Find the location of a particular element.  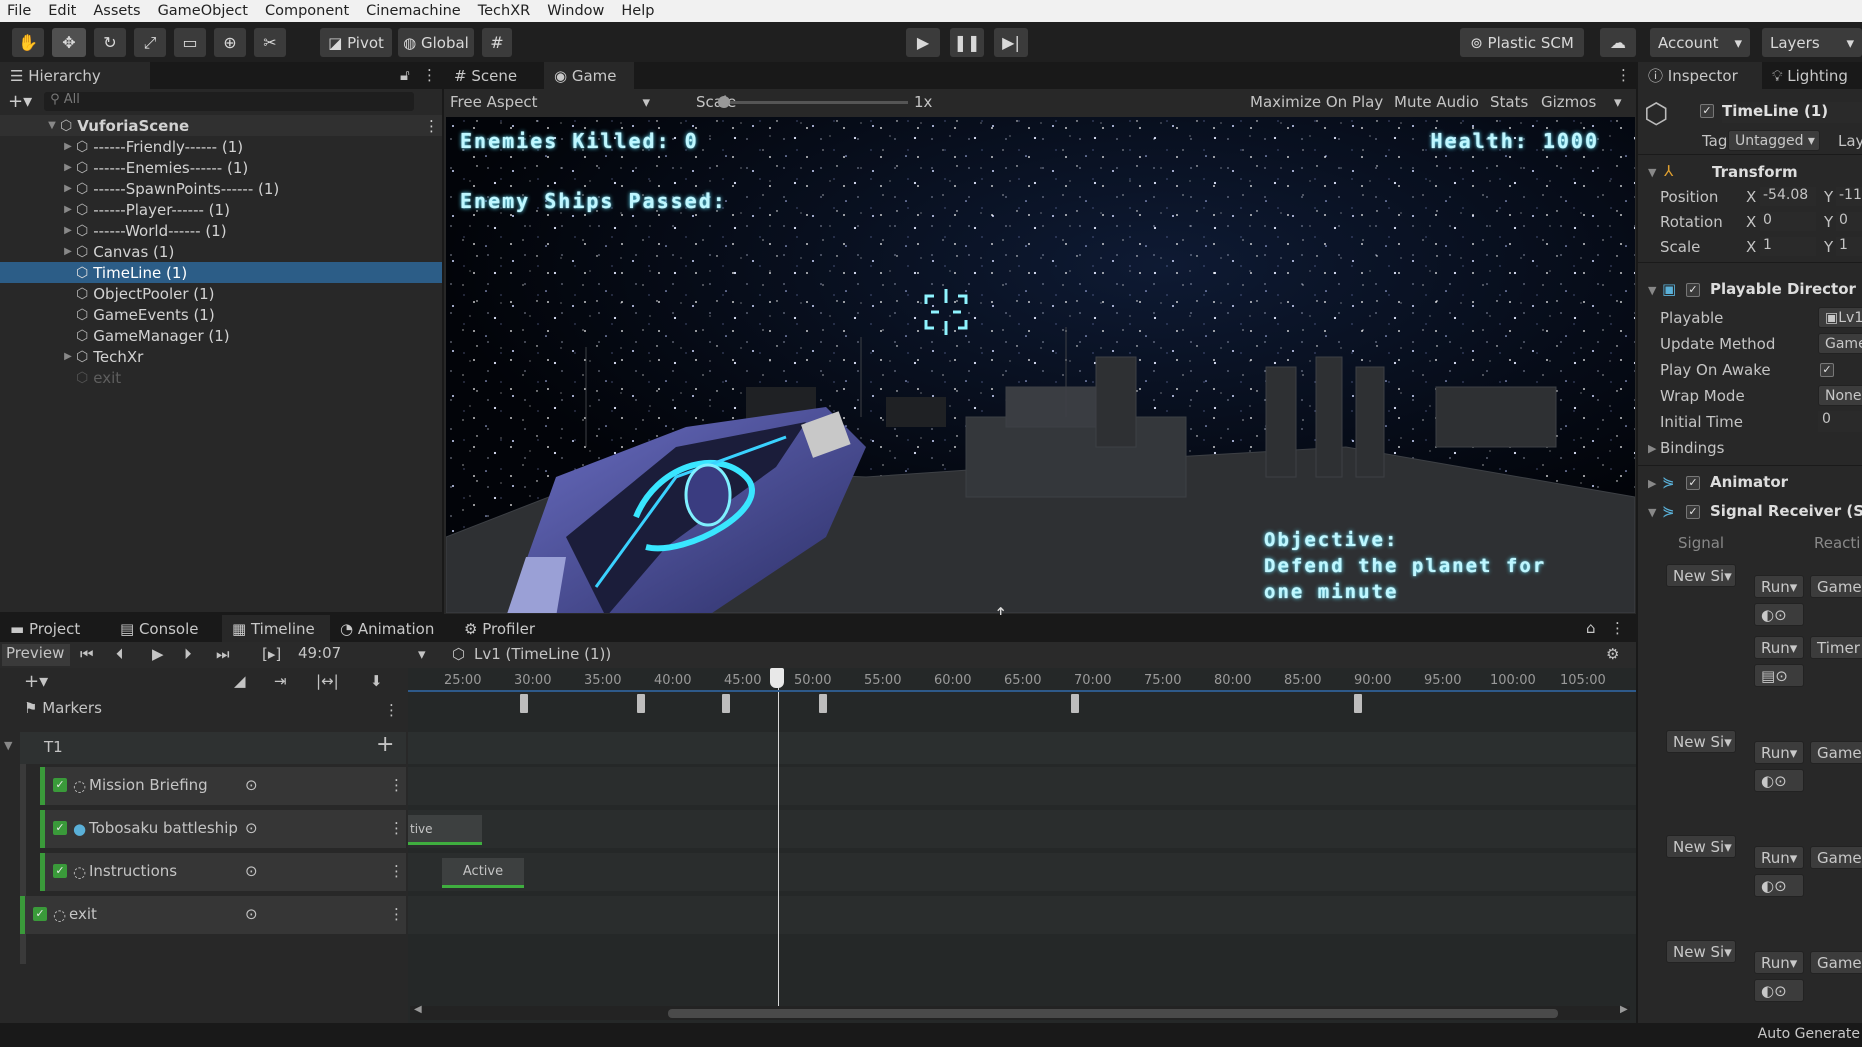

tab-scene: # Scene is located at coordinates (494, 75).